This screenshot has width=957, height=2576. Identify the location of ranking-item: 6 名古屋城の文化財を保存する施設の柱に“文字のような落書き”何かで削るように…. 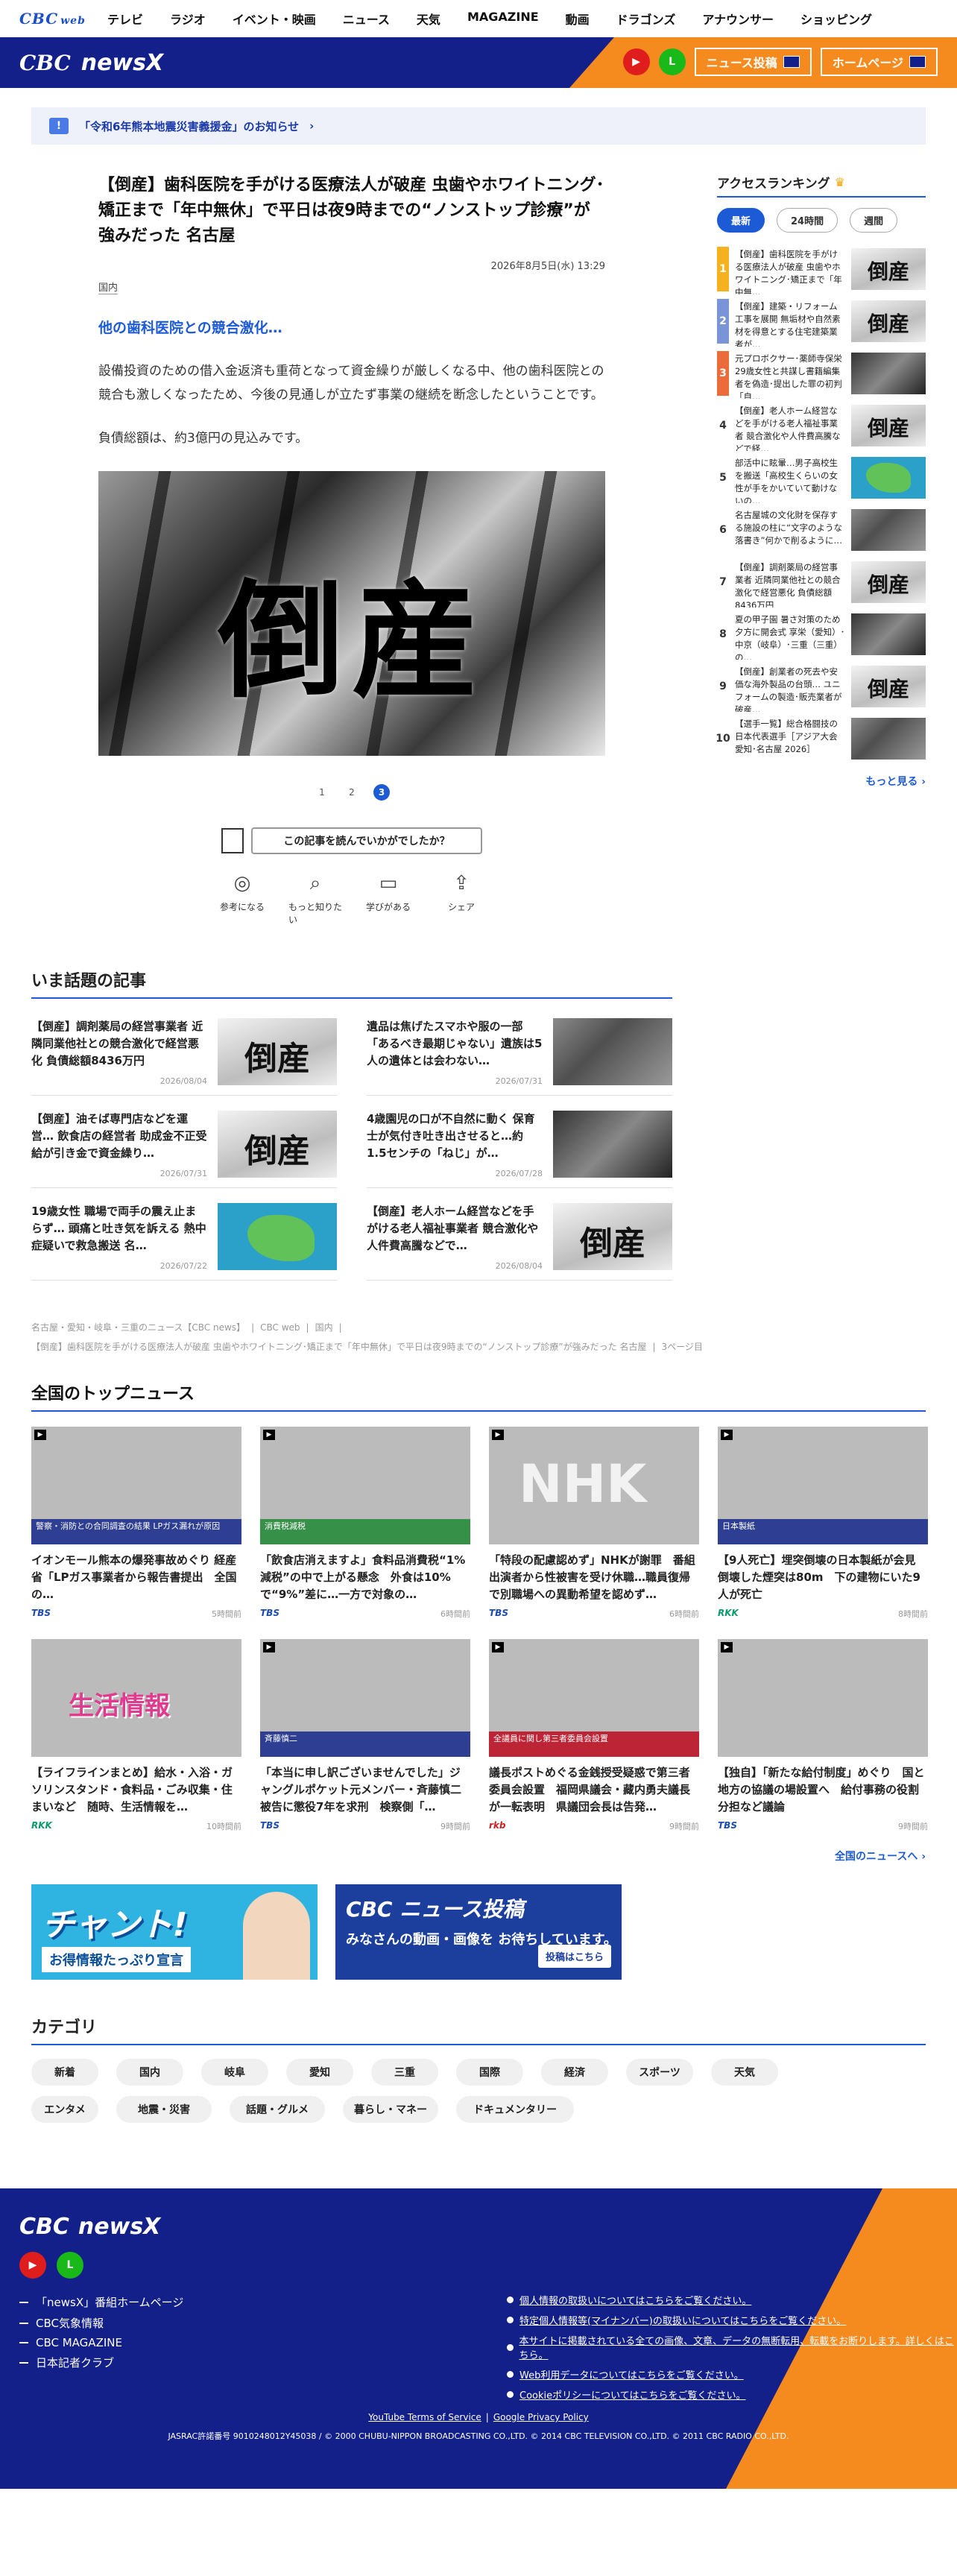
(821, 530).